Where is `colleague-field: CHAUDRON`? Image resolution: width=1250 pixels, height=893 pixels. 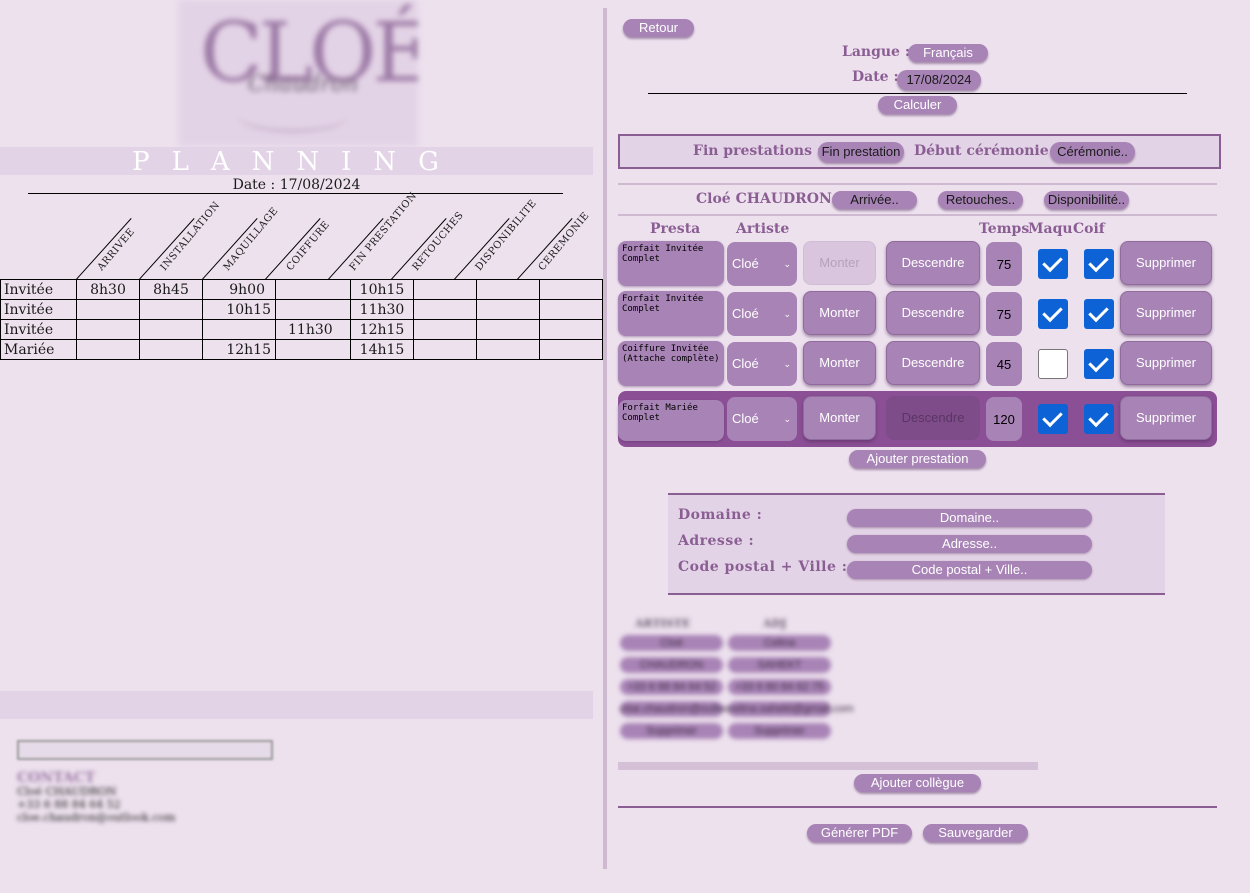 colleague-field: CHAUDRON is located at coordinates (671, 665).